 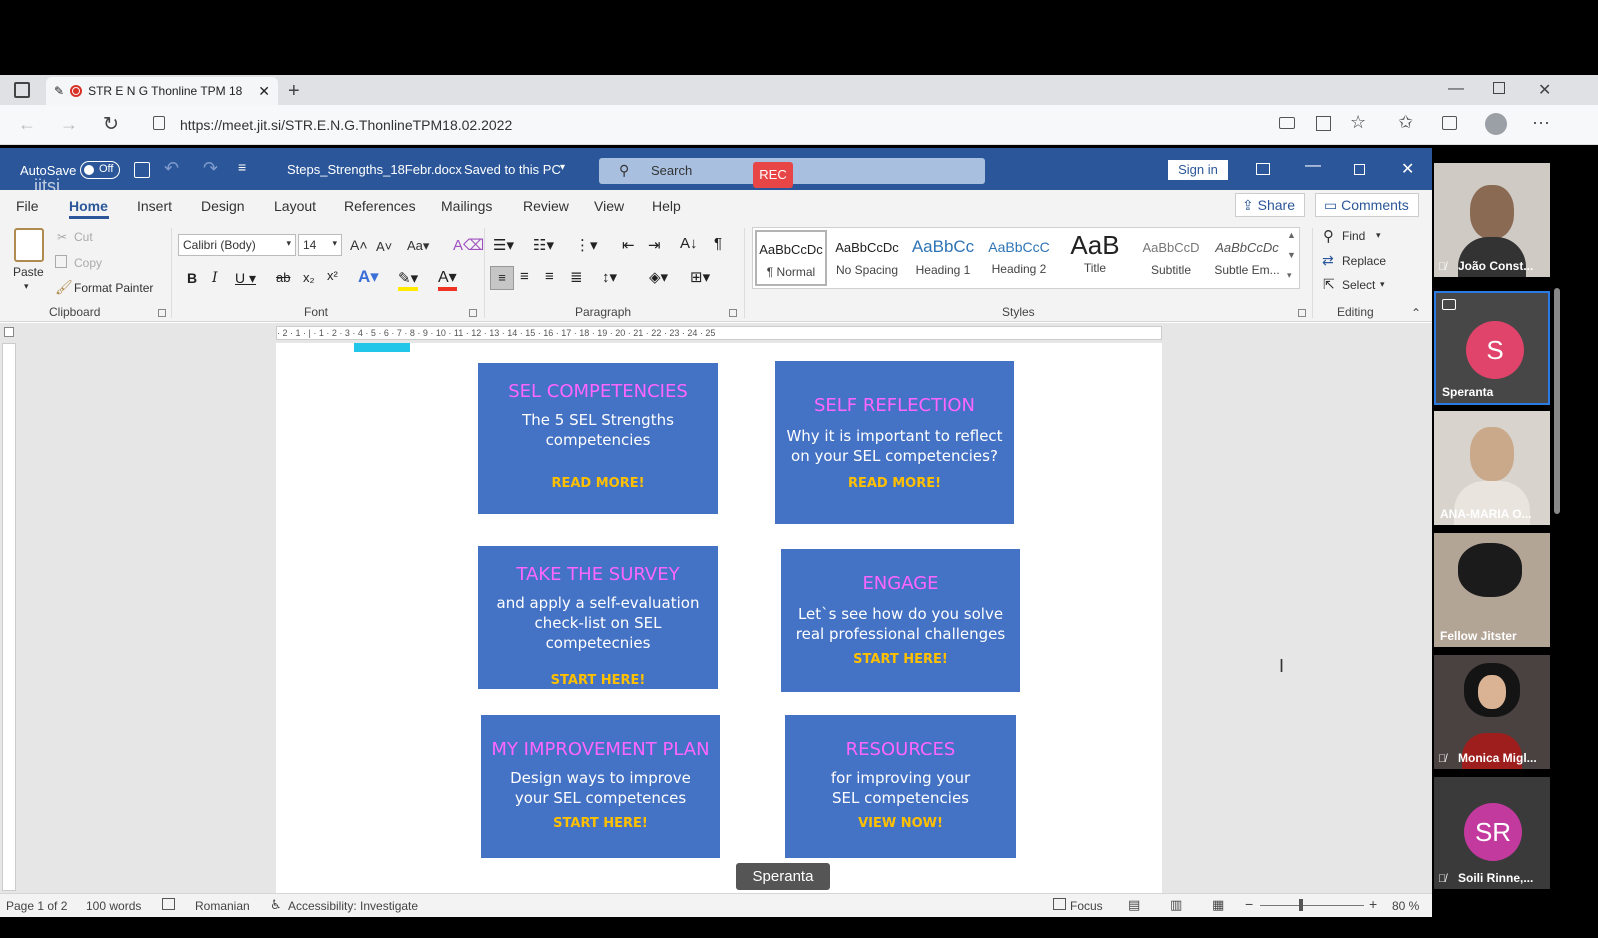 What do you see at coordinates (27, 206) in the screenshot?
I see `tab-file: File` at bounding box center [27, 206].